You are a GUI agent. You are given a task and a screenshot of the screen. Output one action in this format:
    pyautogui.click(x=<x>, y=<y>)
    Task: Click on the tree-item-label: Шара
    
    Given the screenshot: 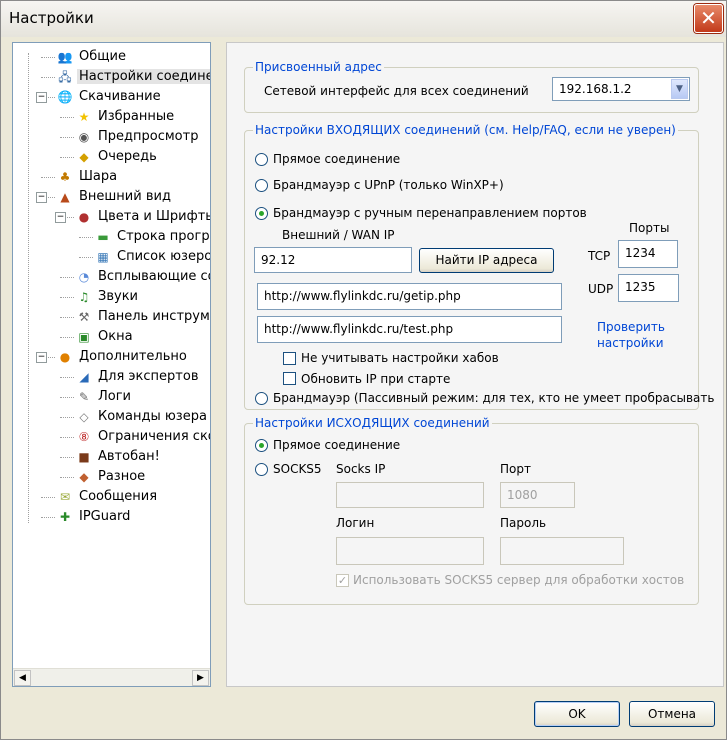 What is the action you would take?
    pyautogui.click(x=98, y=176)
    